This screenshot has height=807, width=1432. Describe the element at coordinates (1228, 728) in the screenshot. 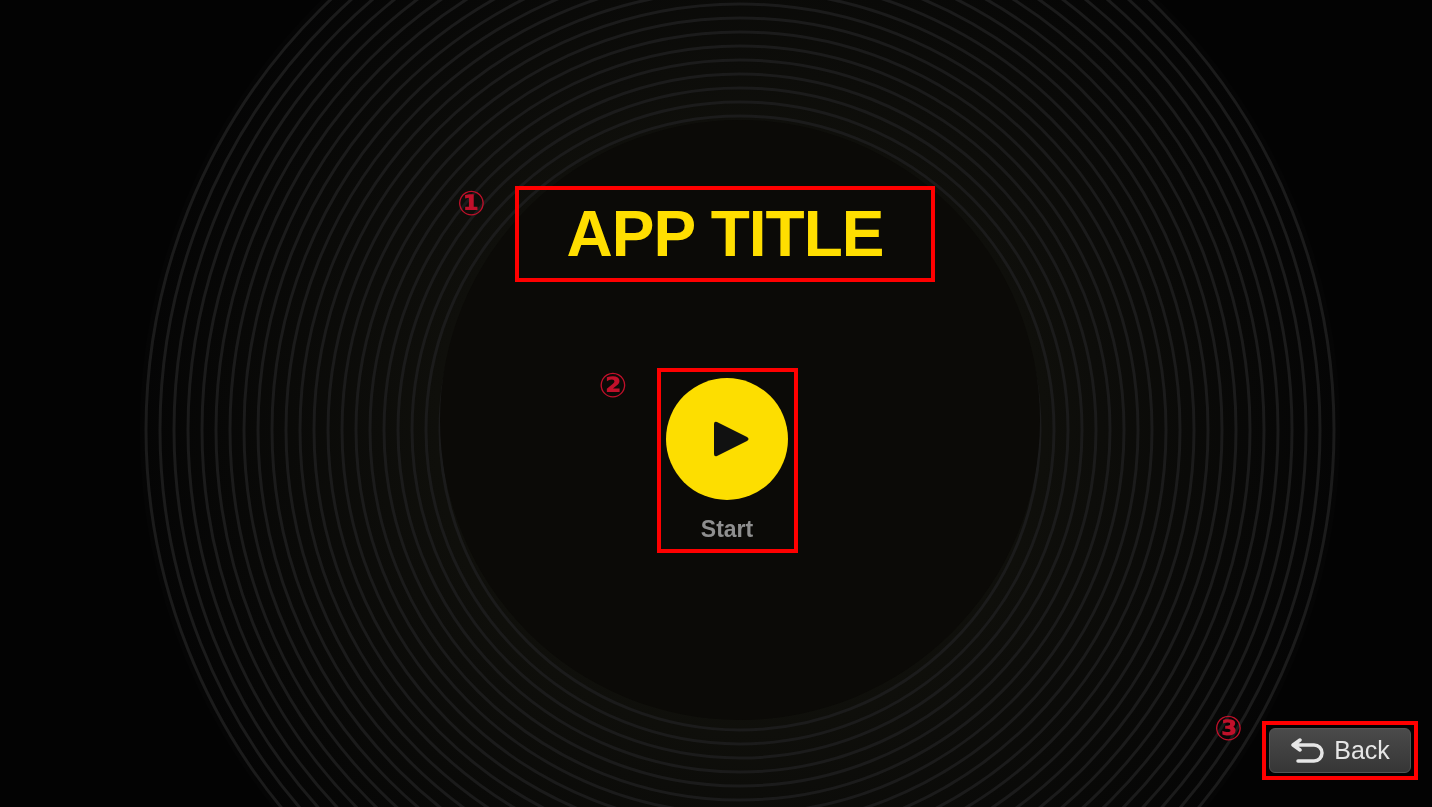

I see `annotation-marker: ③` at that location.